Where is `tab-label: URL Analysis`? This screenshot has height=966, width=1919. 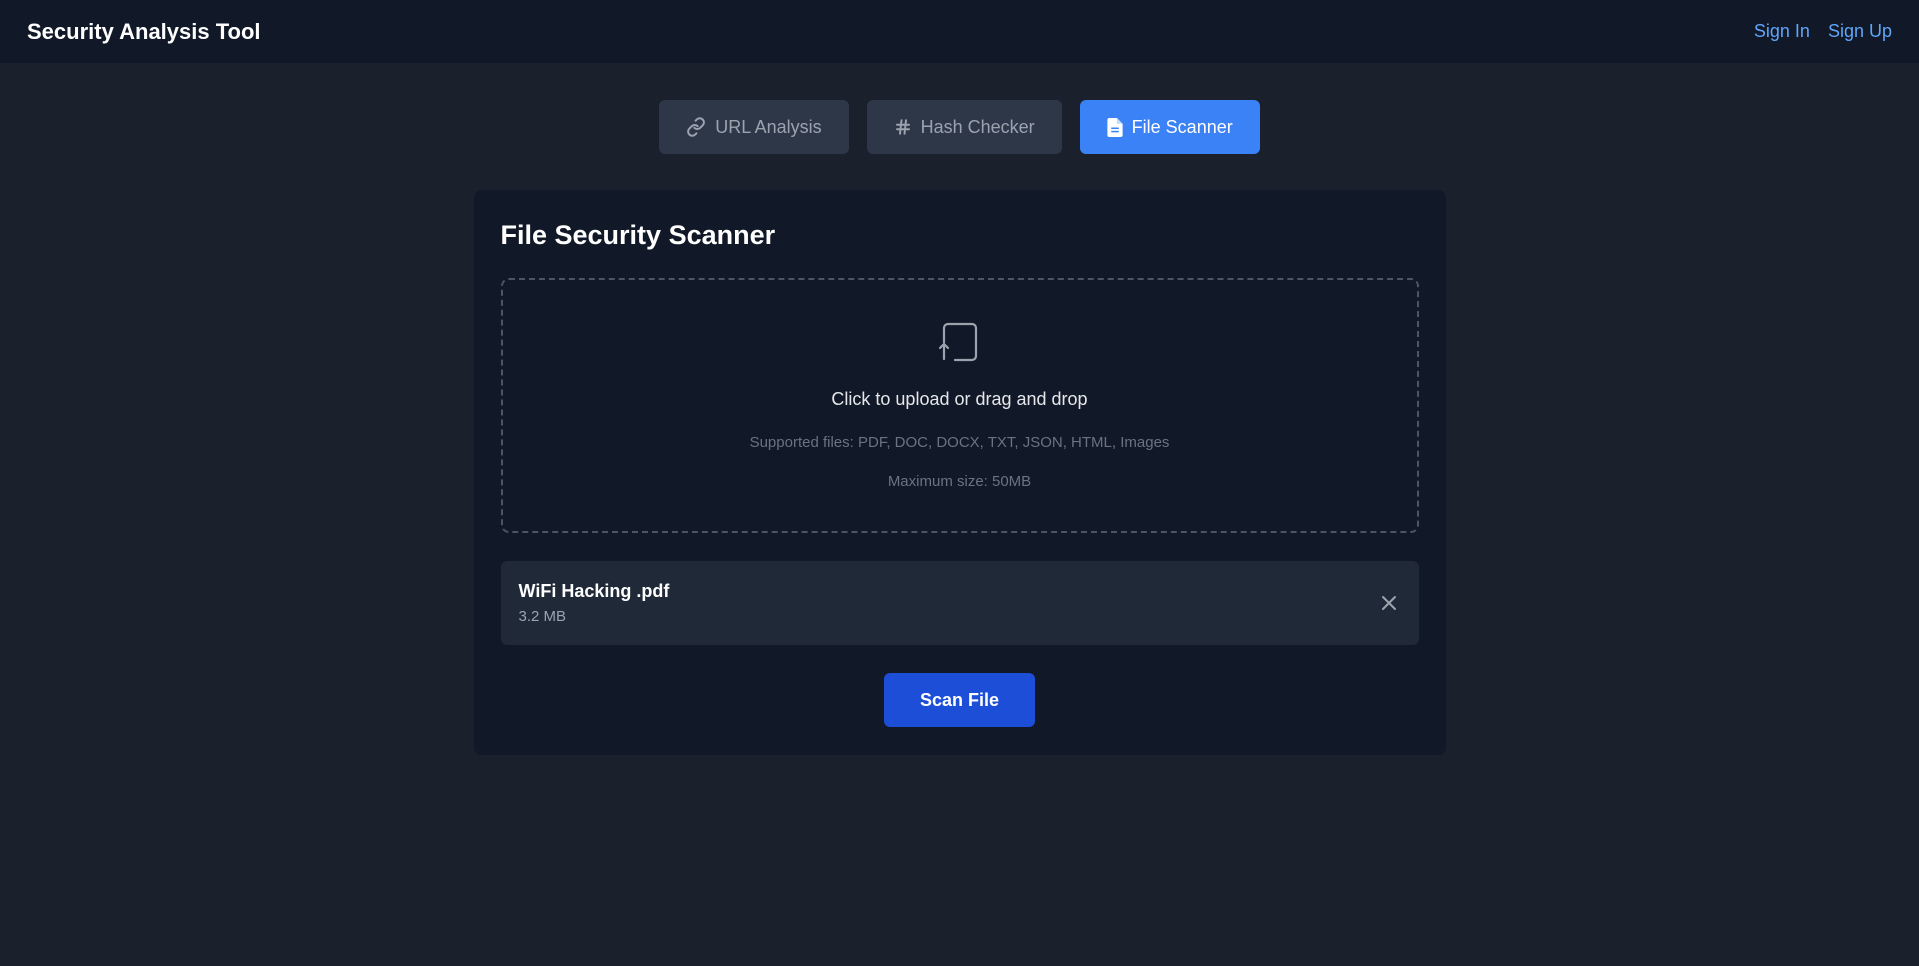
tab-label: URL Analysis is located at coordinates (768, 126).